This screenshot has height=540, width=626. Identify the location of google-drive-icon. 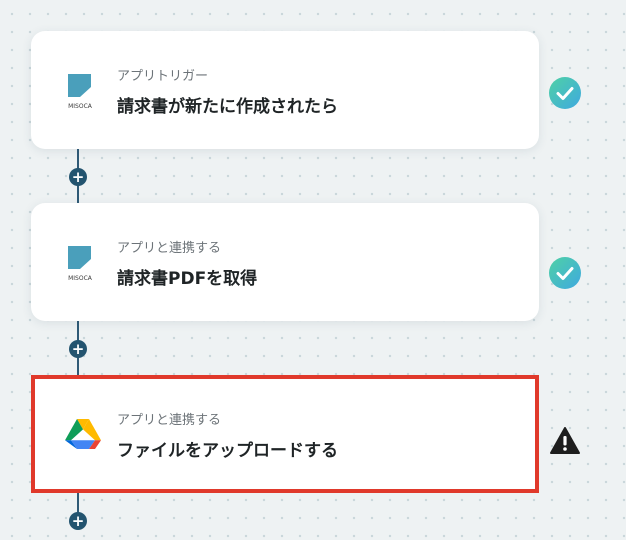
(83, 434).